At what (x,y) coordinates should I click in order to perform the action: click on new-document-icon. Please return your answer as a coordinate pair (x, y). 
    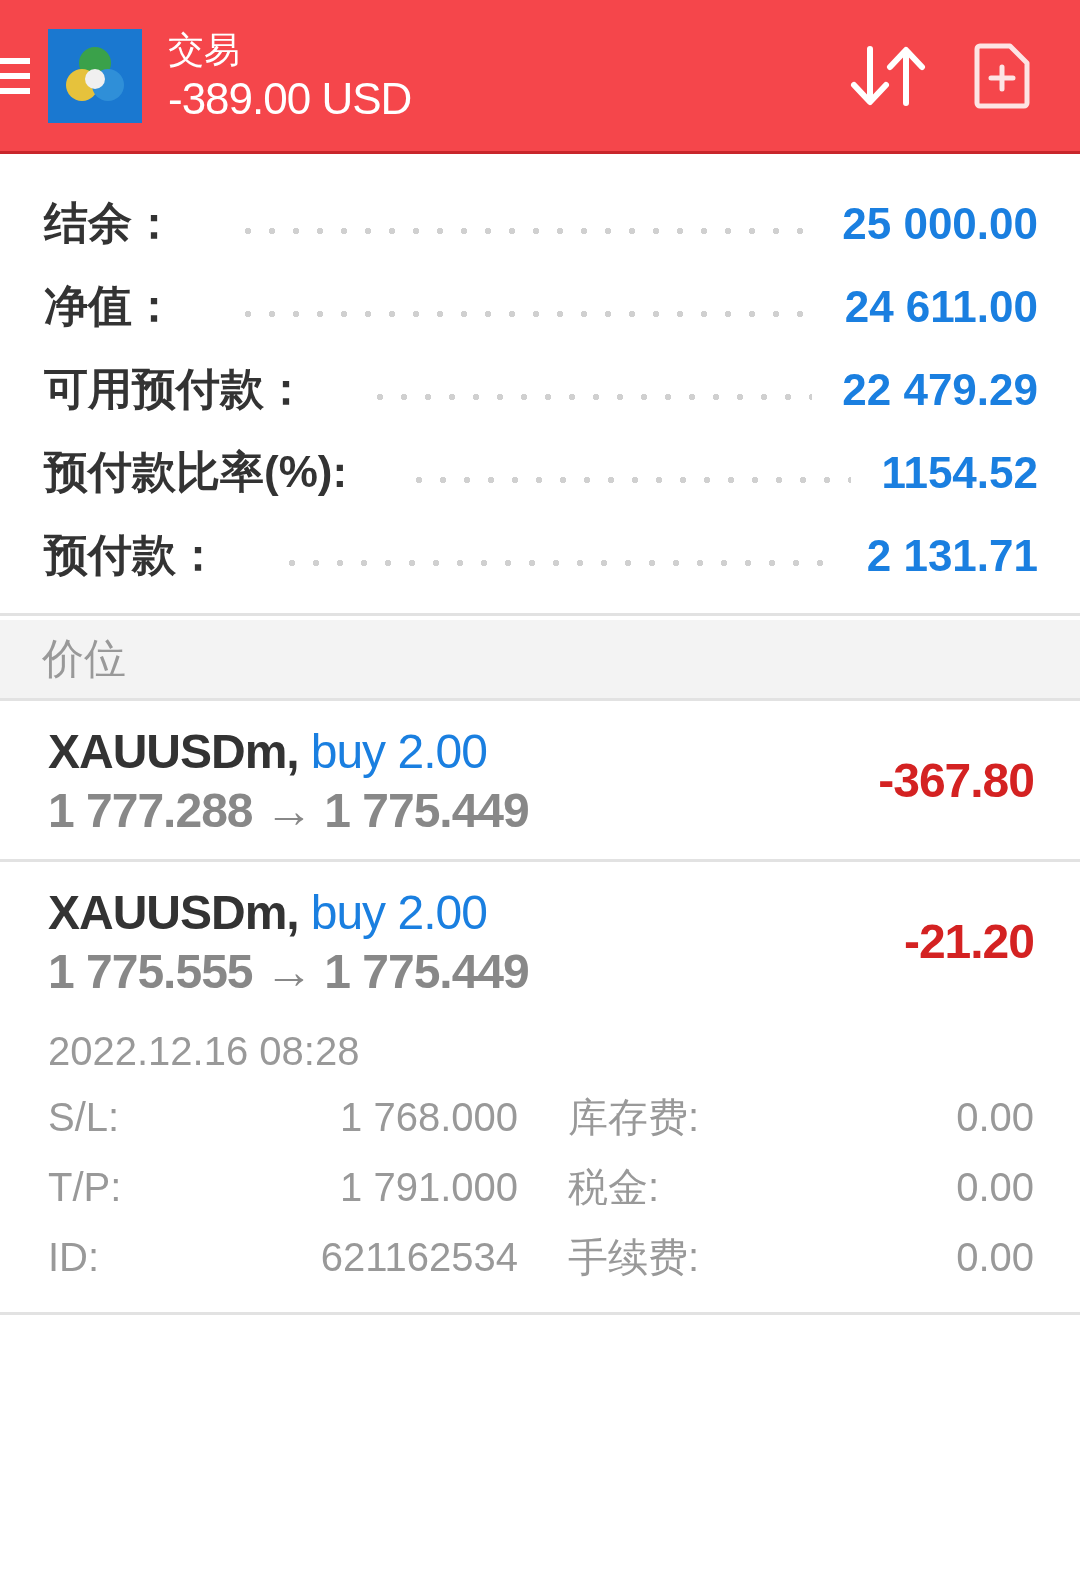
    Looking at the image, I should click on (1002, 75).